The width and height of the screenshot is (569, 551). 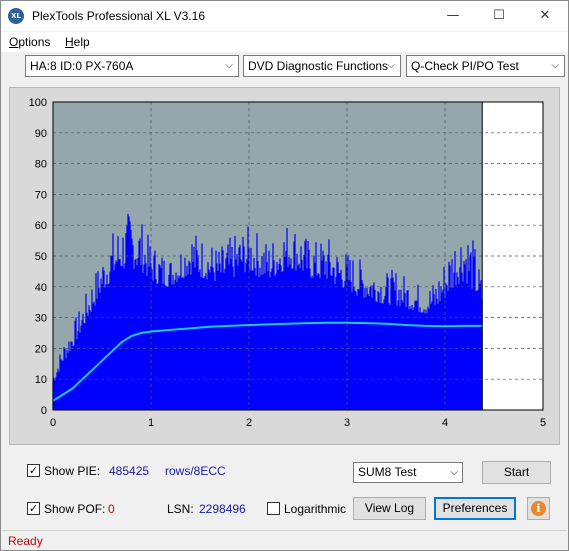 What do you see at coordinates (25, 541) in the screenshot?
I see `status-text: Ready` at bounding box center [25, 541].